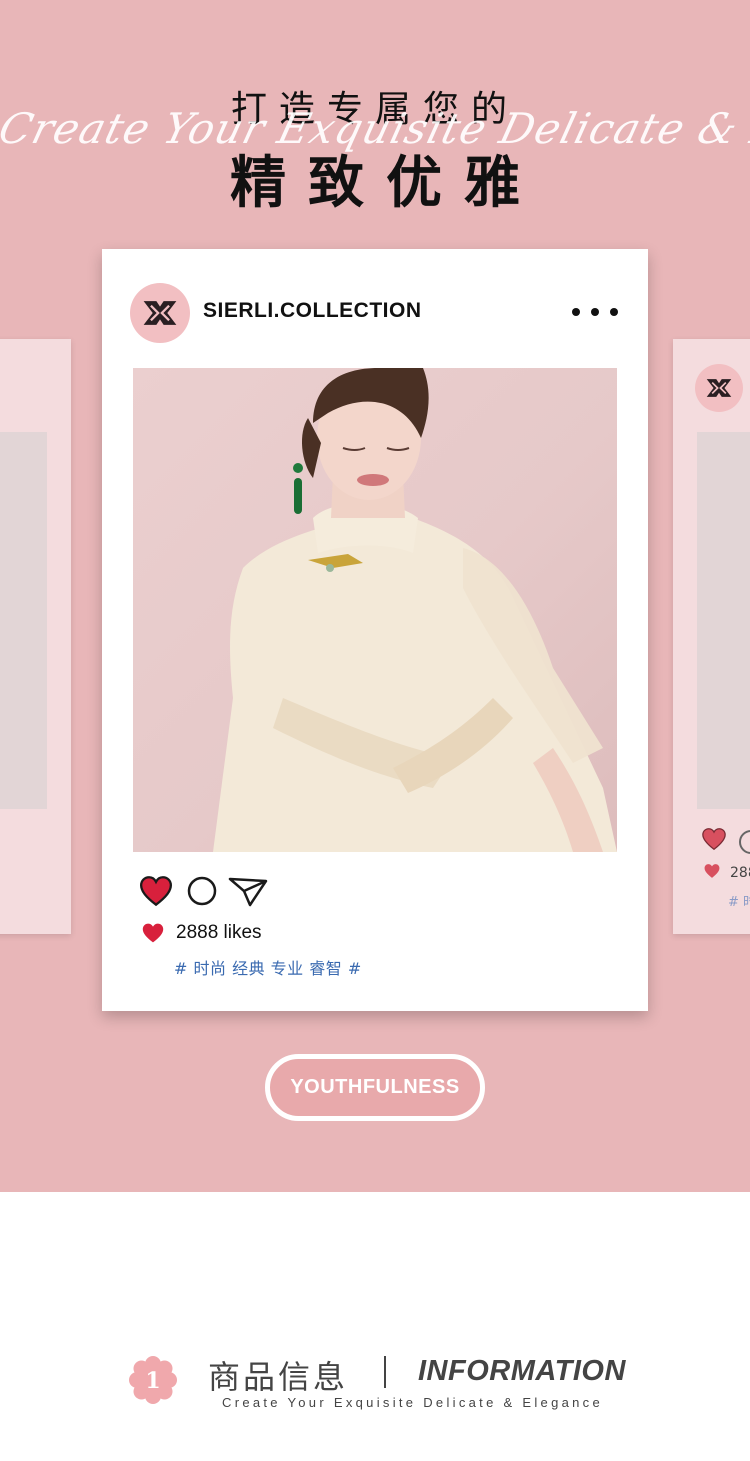  I want to click on likes-count: 2888 likes, so click(219, 933).